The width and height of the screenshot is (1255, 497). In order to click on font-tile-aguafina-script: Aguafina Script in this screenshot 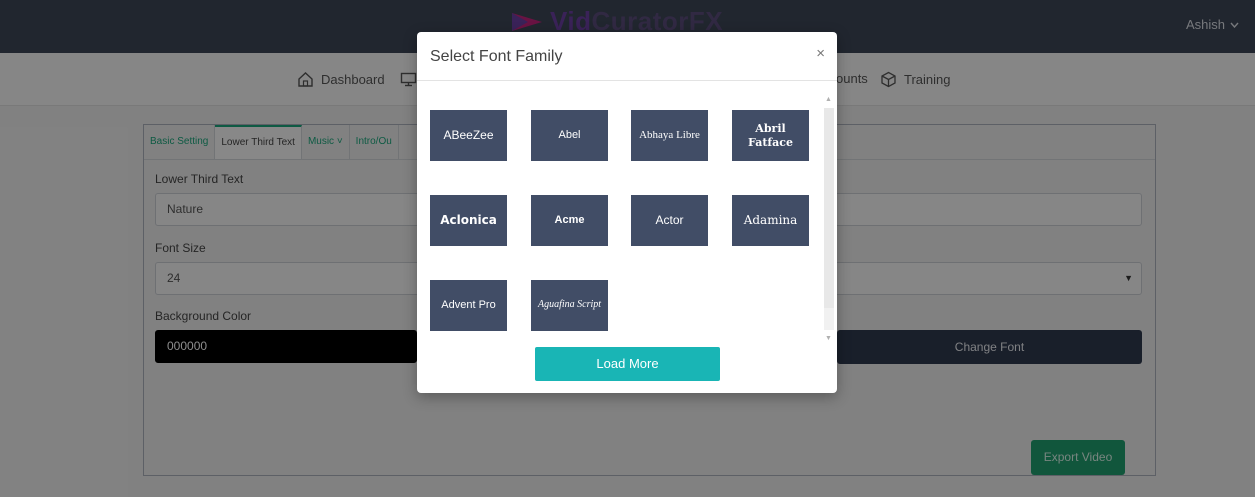, I will do `click(569, 305)`.